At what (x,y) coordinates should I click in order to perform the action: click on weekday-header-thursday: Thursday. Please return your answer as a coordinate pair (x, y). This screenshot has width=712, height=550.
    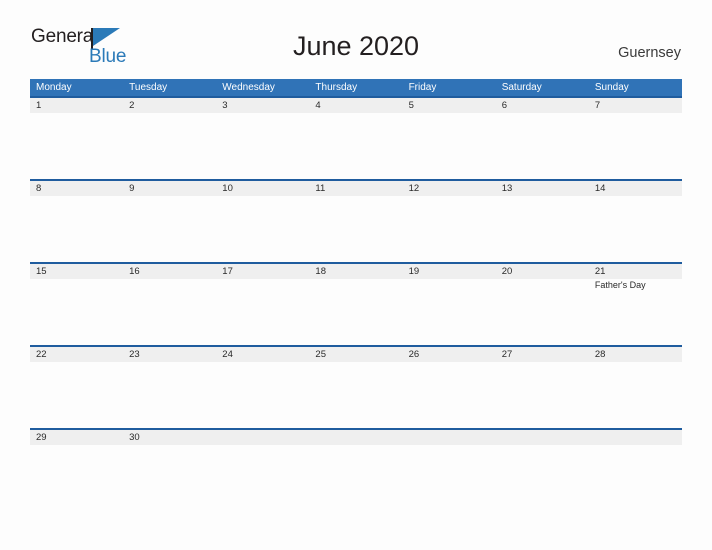
    Looking at the image, I should click on (336, 87).